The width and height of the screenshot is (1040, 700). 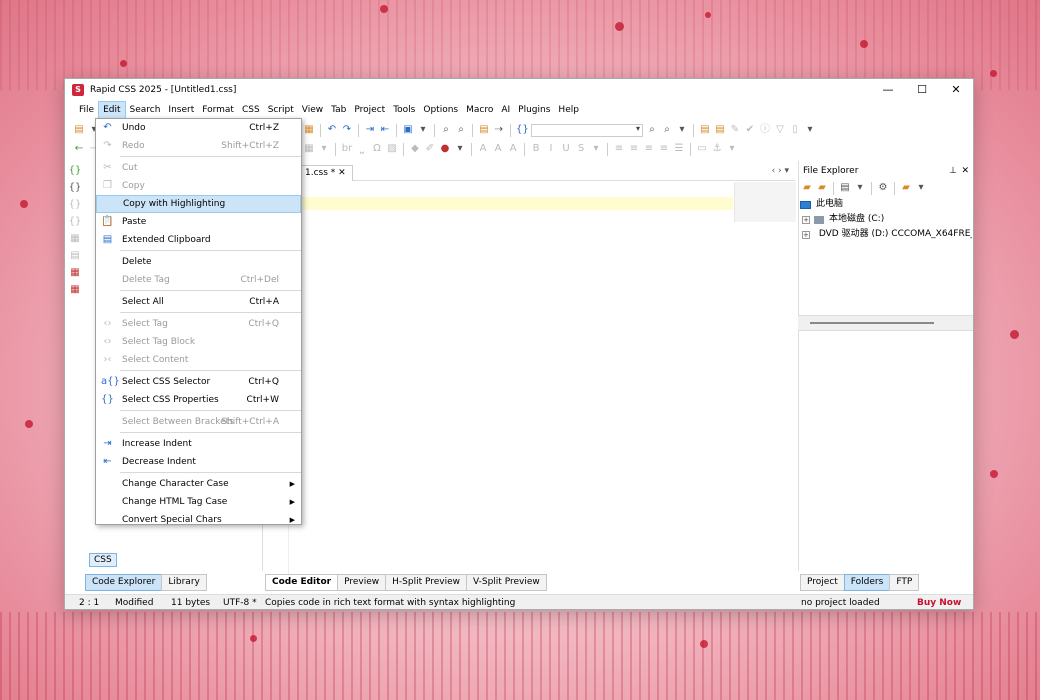 I want to click on font-color-icon: A, so click(x=483, y=149).